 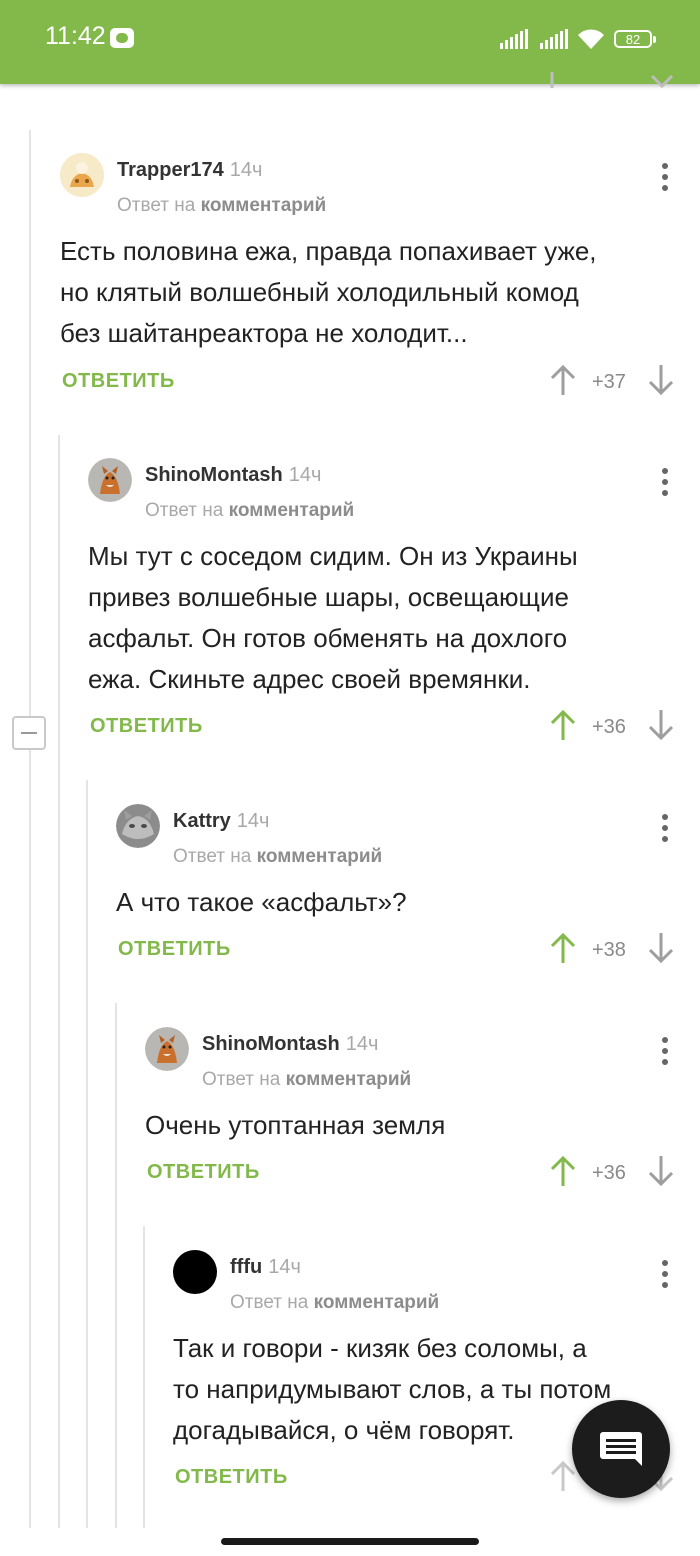 I want to click on screen-record-icon, so click(x=122, y=38).